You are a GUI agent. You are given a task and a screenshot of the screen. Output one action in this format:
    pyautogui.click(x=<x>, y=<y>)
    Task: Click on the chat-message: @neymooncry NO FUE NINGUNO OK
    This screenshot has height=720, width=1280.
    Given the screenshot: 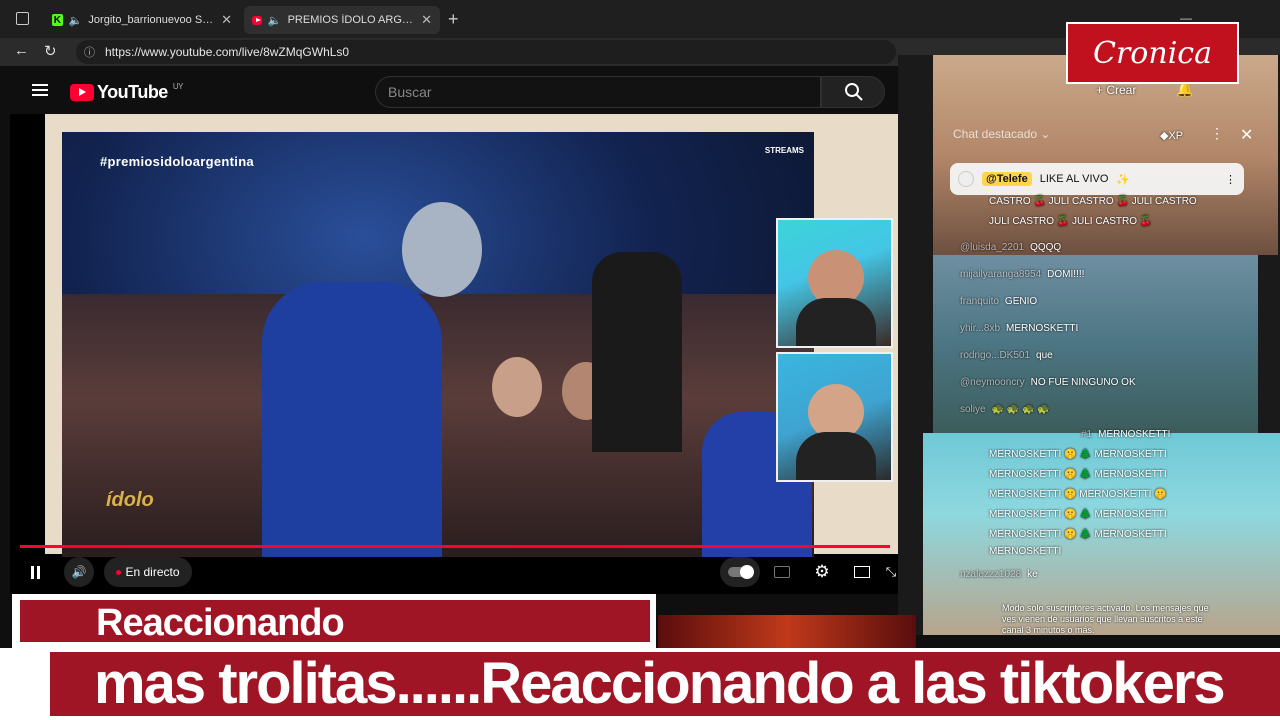 What is the action you would take?
    pyautogui.click(x=1048, y=382)
    